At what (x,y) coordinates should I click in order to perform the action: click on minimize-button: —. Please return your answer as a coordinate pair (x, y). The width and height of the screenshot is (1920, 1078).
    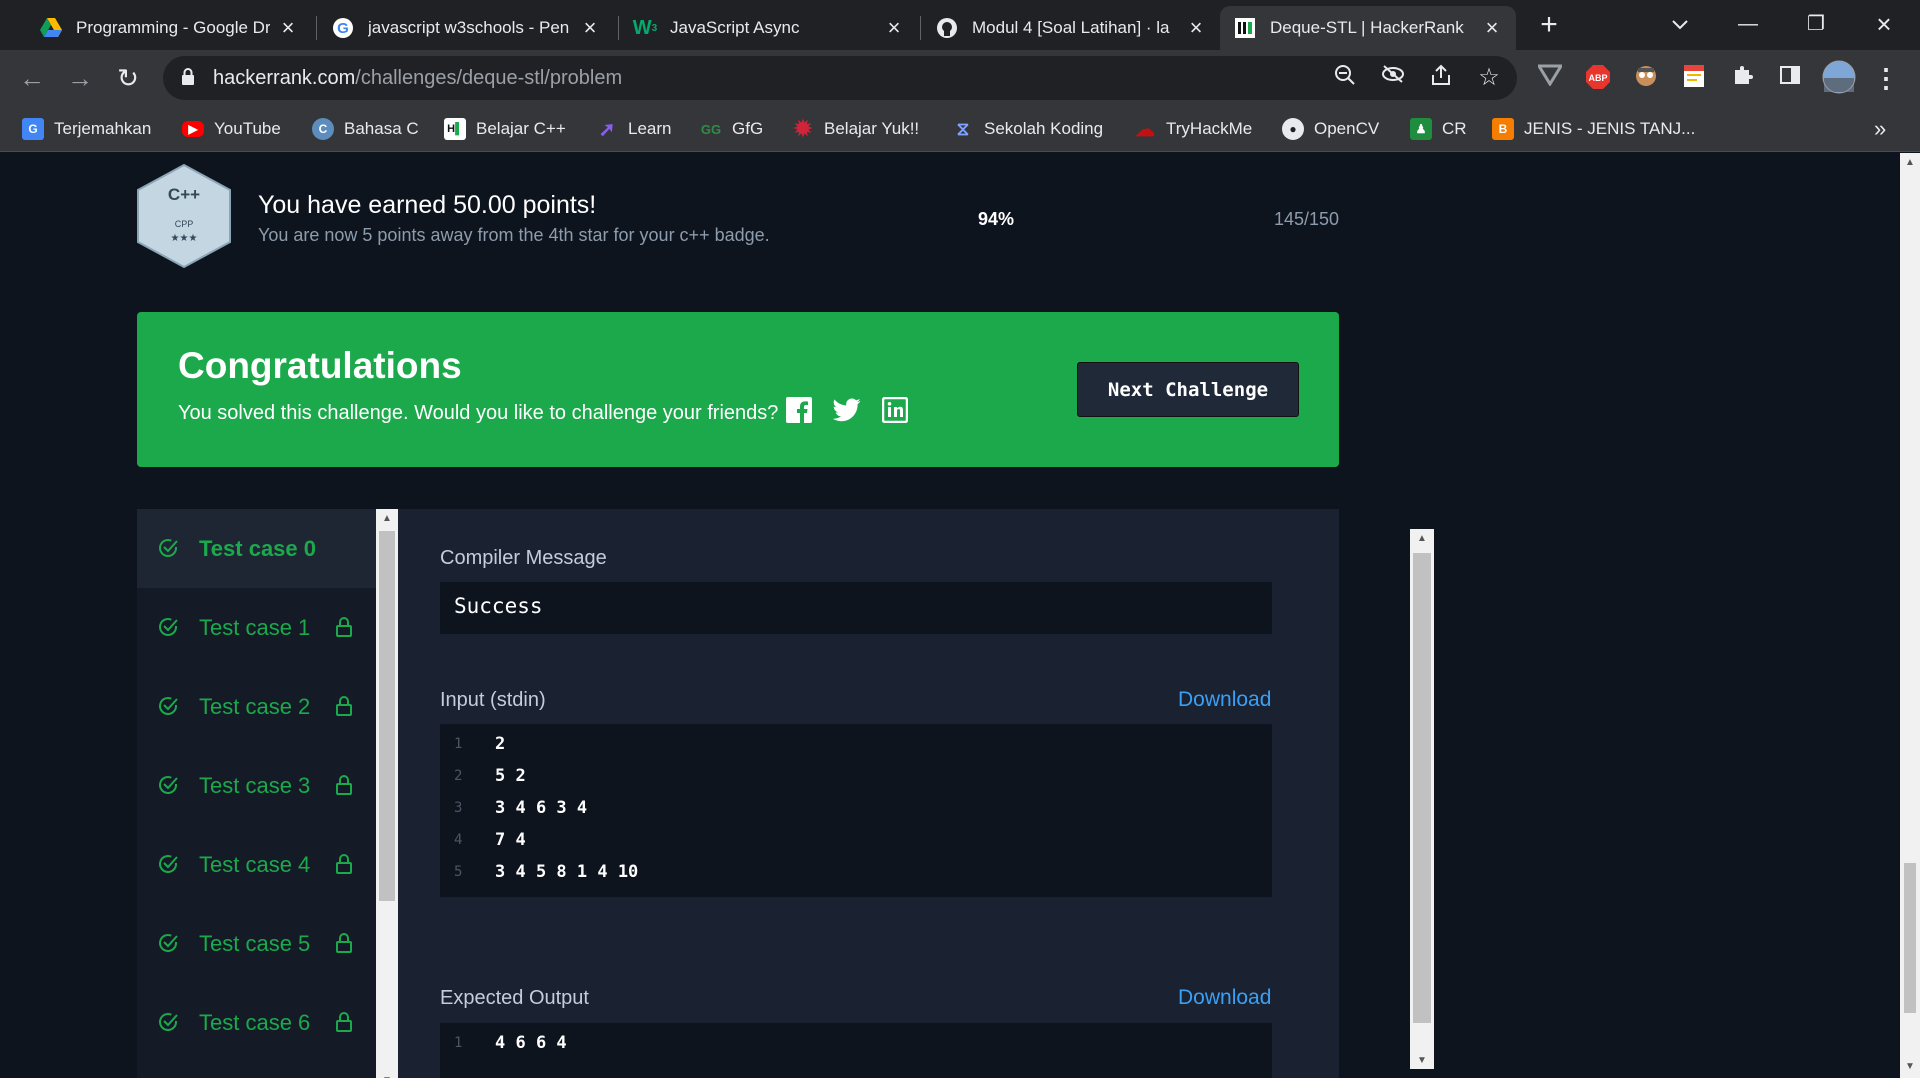
    Looking at the image, I should click on (1748, 24).